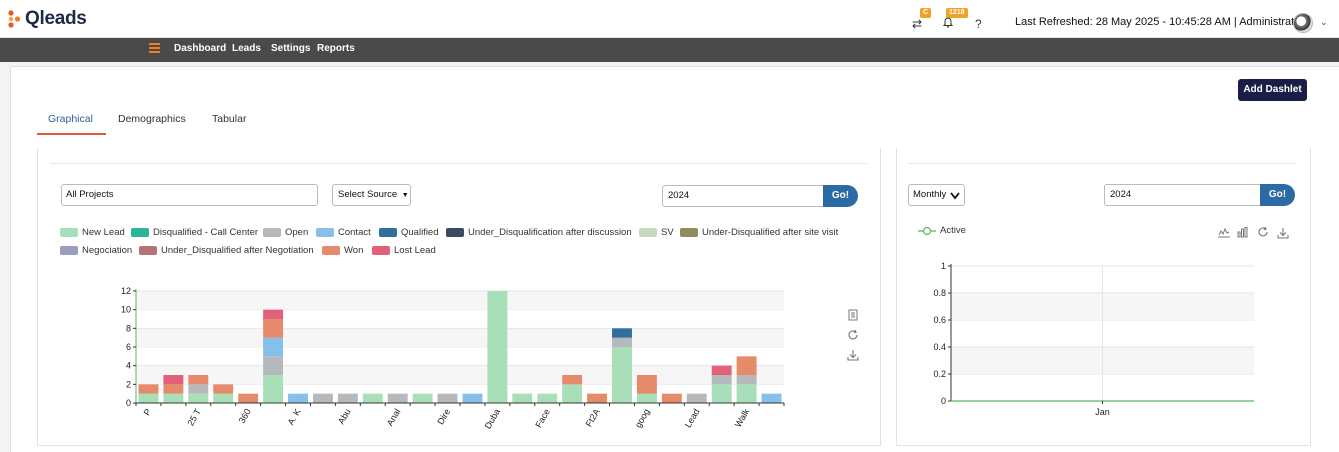 The height and width of the screenshot is (452, 1339). Describe the element at coordinates (948, 24) in the screenshot. I see `bell-icon` at that location.